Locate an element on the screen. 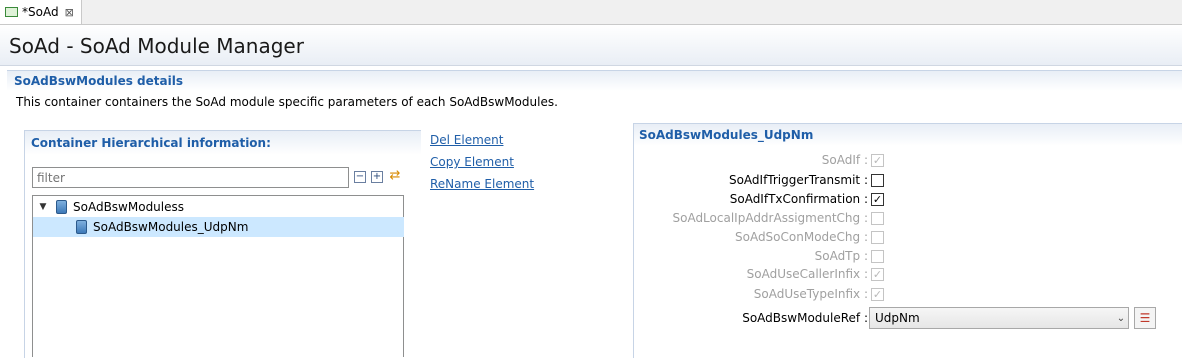 Image resolution: width=1182 pixels, height=358 pixels. param-soadif-label: SoAdIf : is located at coordinates (844, 160).